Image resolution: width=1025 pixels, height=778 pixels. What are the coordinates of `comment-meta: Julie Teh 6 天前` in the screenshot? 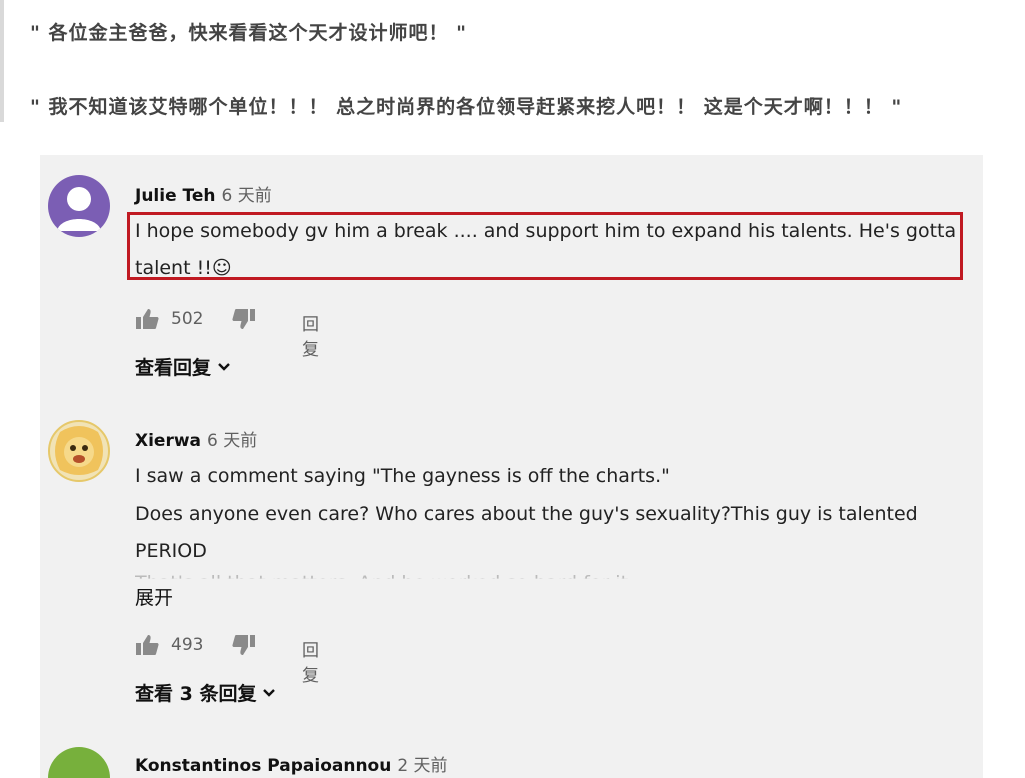 It's located at (203, 193).